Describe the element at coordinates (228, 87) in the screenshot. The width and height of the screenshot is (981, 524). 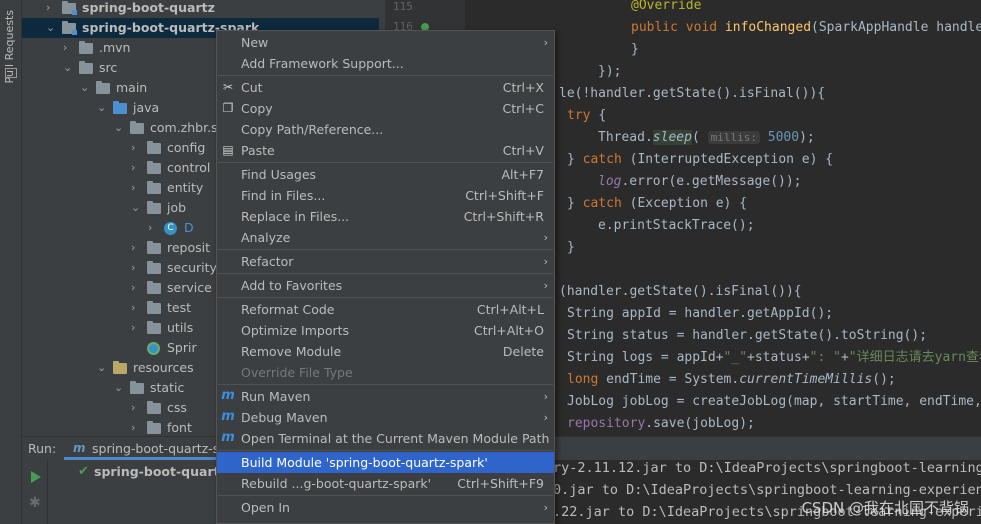
I see `scissors-icon: ✂` at that location.